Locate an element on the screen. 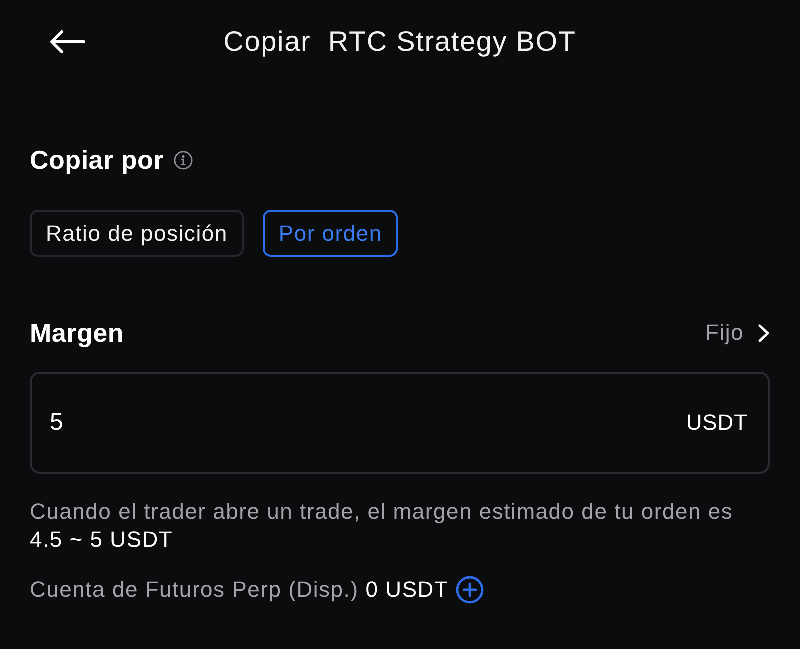  margin-input: 5 USDT is located at coordinates (400, 423).